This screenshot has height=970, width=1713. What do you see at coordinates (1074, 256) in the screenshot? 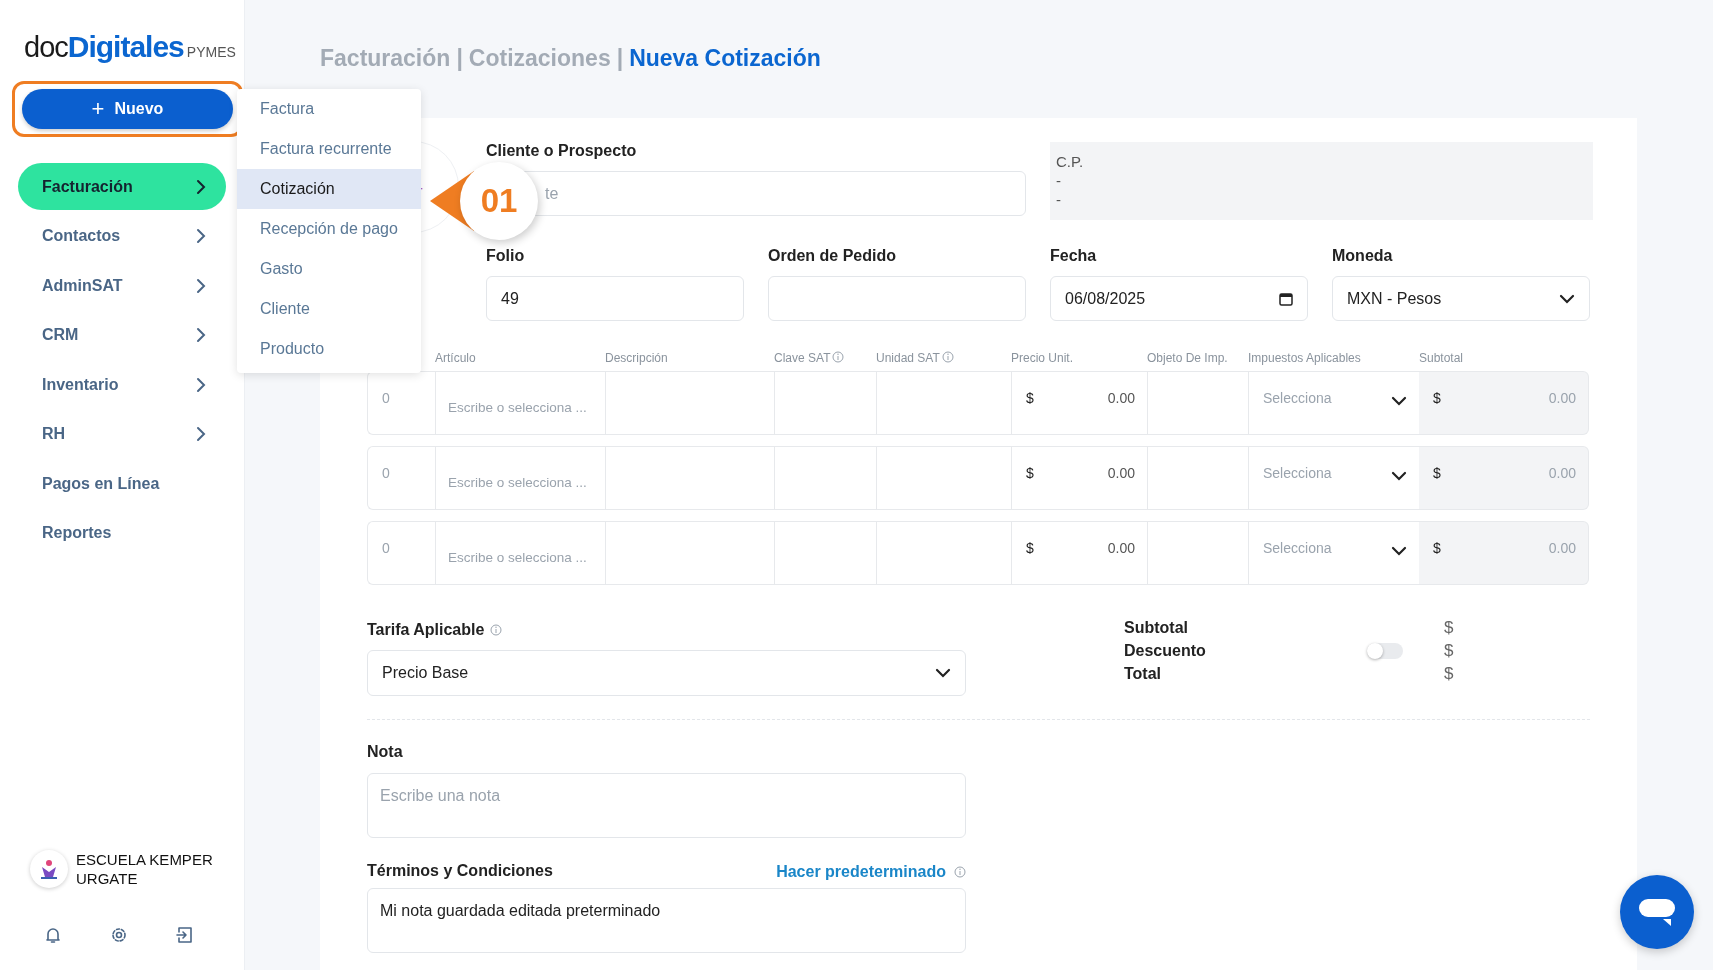
I see `field-label: Fecha` at bounding box center [1074, 256].